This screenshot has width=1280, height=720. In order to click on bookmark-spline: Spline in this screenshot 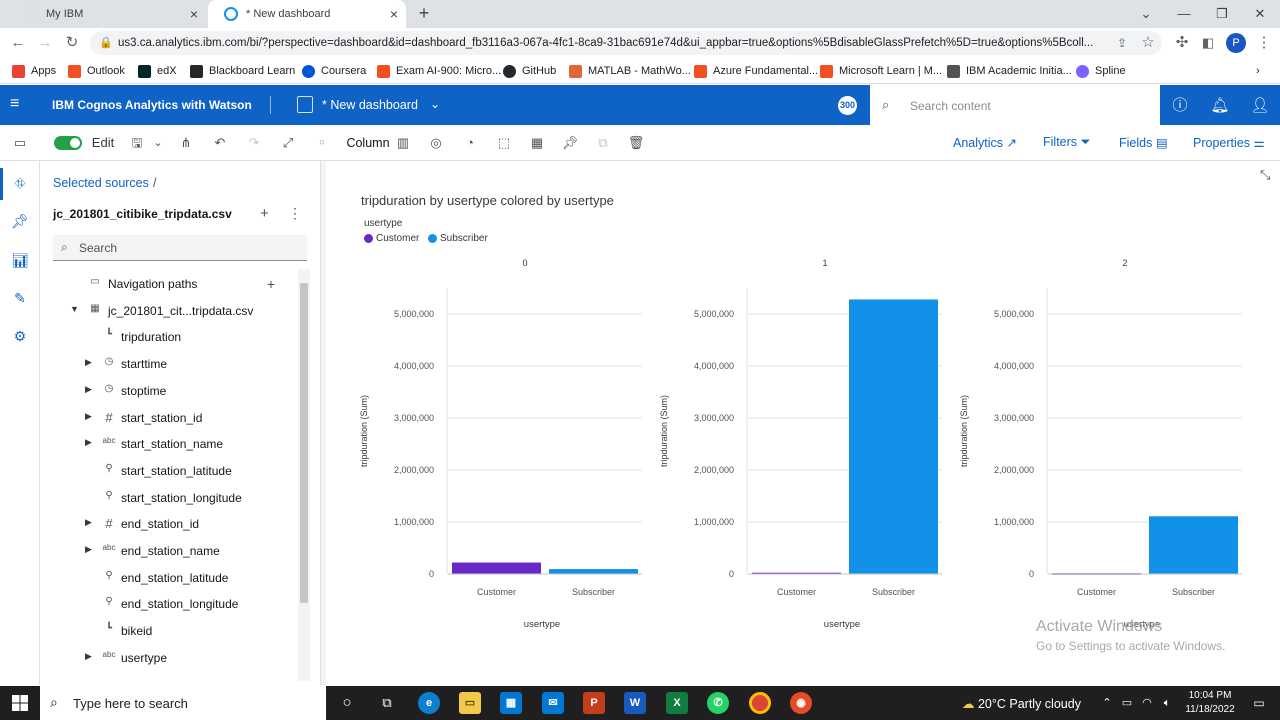, I will do `click(1101, 71)`.